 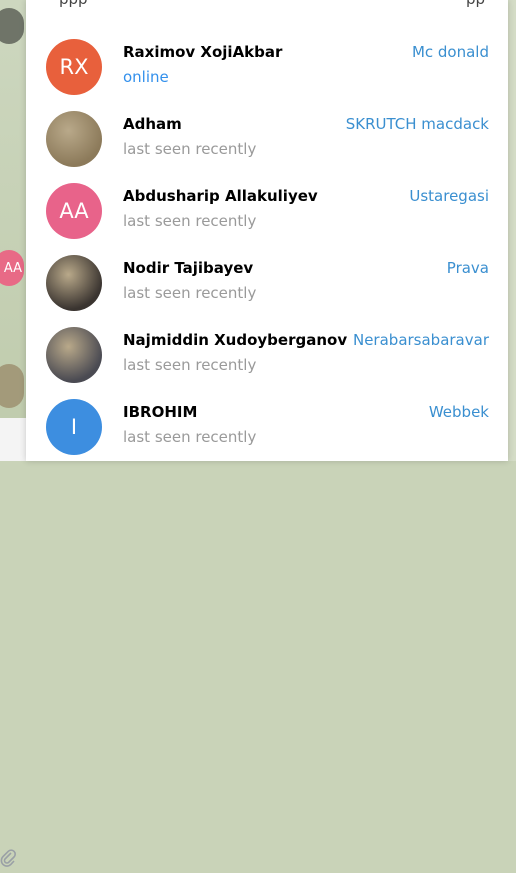 I want to click on member-name: Abdusharip Allakuliyev, so click(x=220, y=196).